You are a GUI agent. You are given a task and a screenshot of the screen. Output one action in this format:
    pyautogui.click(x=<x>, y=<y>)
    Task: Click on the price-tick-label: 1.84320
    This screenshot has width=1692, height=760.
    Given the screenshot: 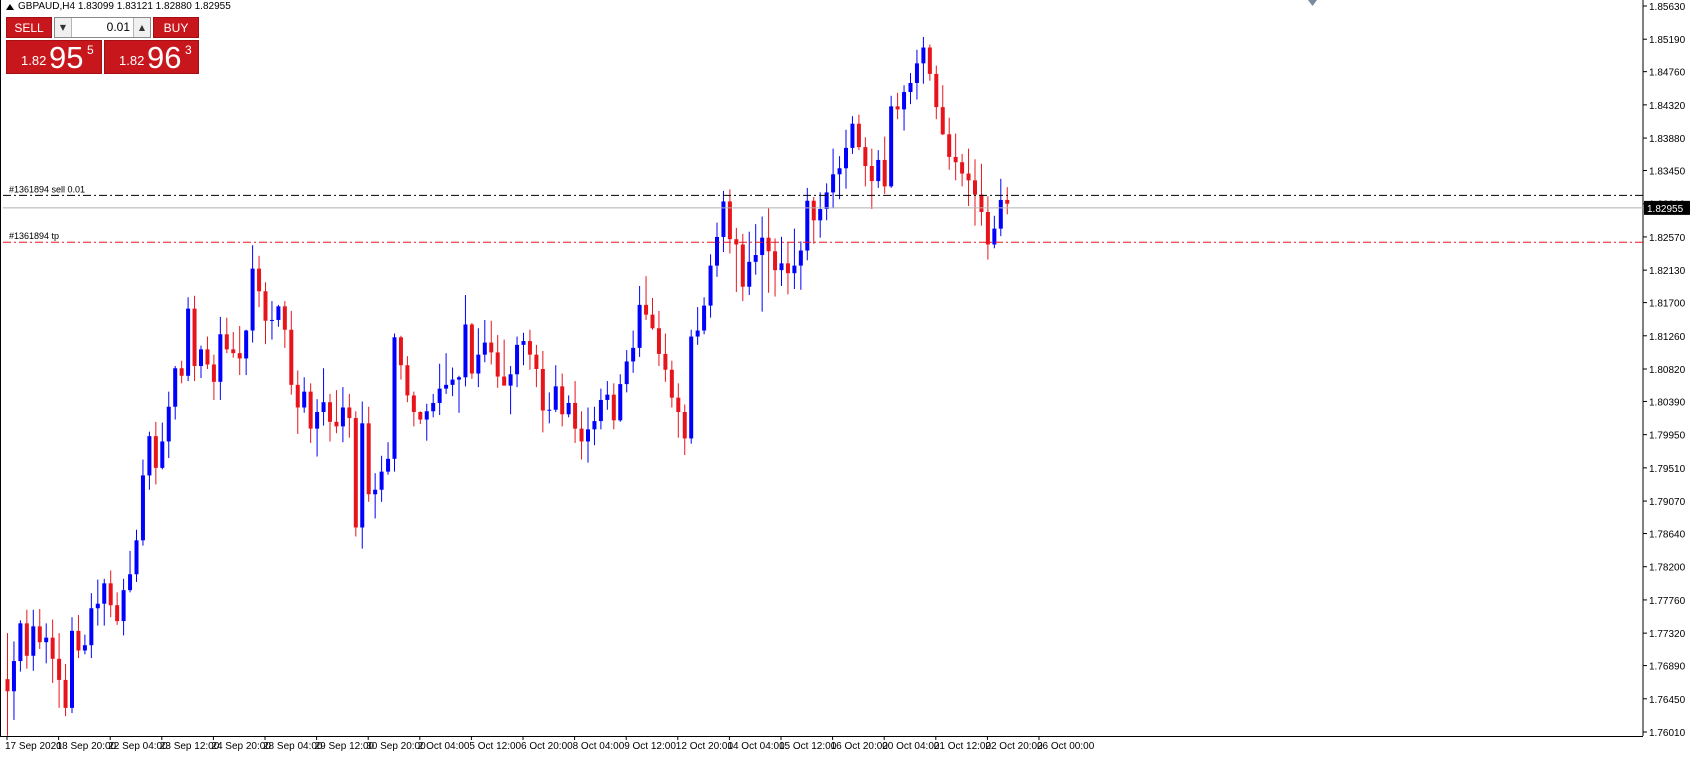 What is the action you would take?
    pyautogui.click(x=1667, y=106)
    